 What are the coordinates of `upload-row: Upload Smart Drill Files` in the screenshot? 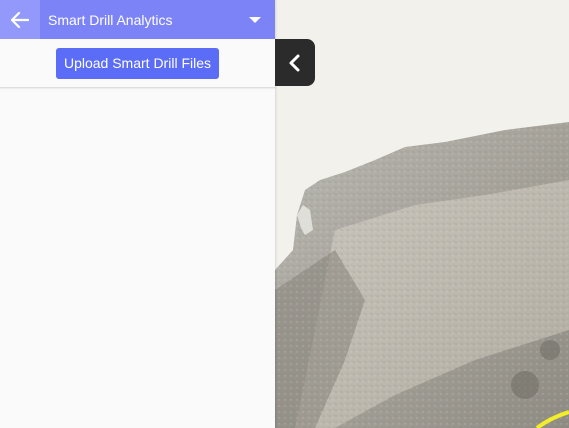 It's located at (137, 63).